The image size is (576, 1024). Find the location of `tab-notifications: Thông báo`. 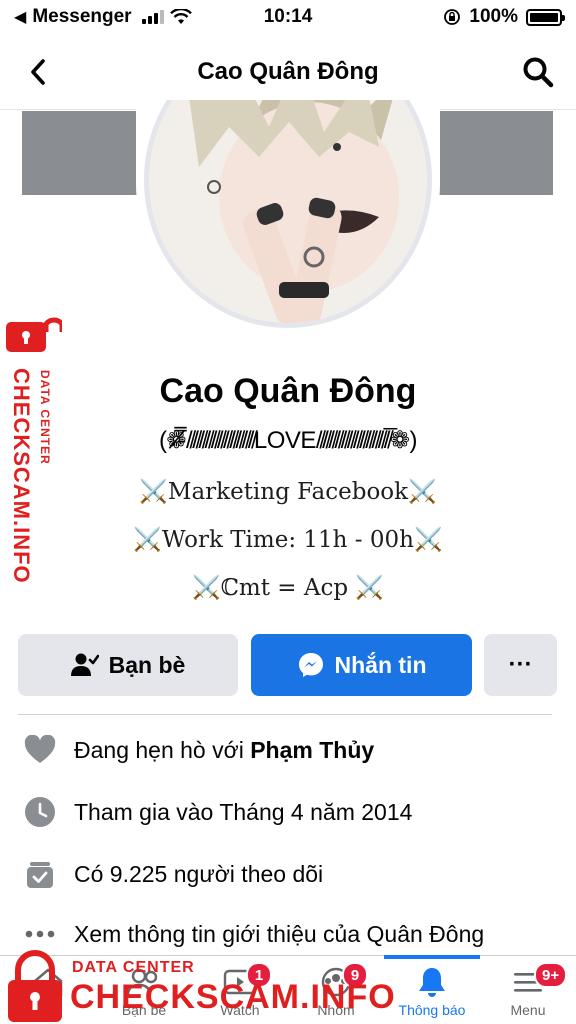

tab-notifications: Thông báo is located at coordinates (432, 989).